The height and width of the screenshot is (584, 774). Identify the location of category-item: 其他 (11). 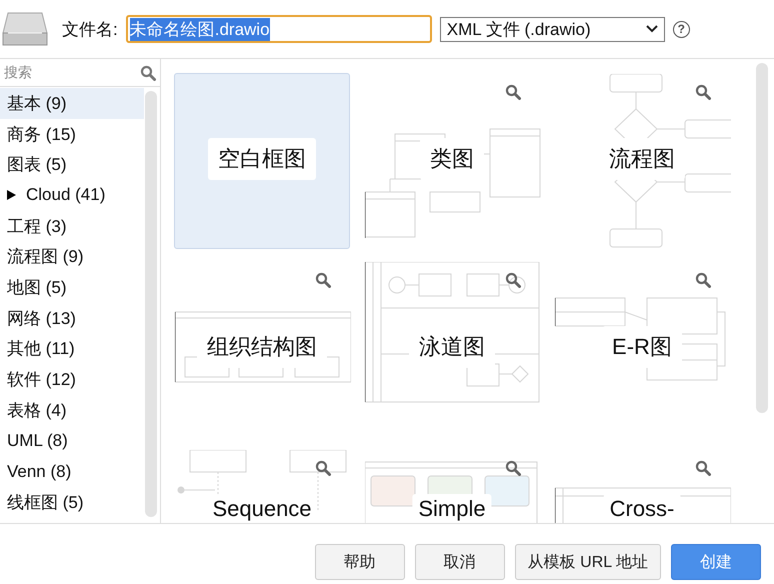
(72, 349).